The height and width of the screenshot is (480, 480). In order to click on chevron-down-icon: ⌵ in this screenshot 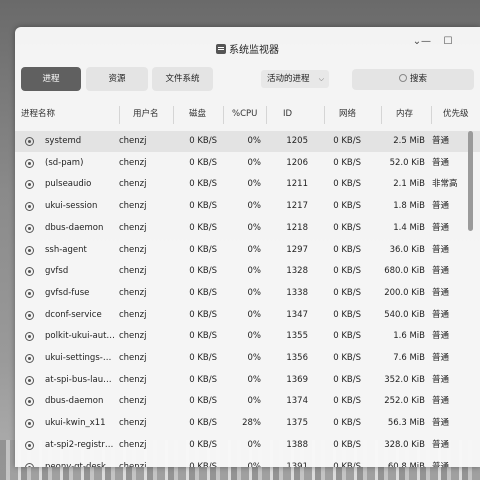, I will do `click(321, 79)`.